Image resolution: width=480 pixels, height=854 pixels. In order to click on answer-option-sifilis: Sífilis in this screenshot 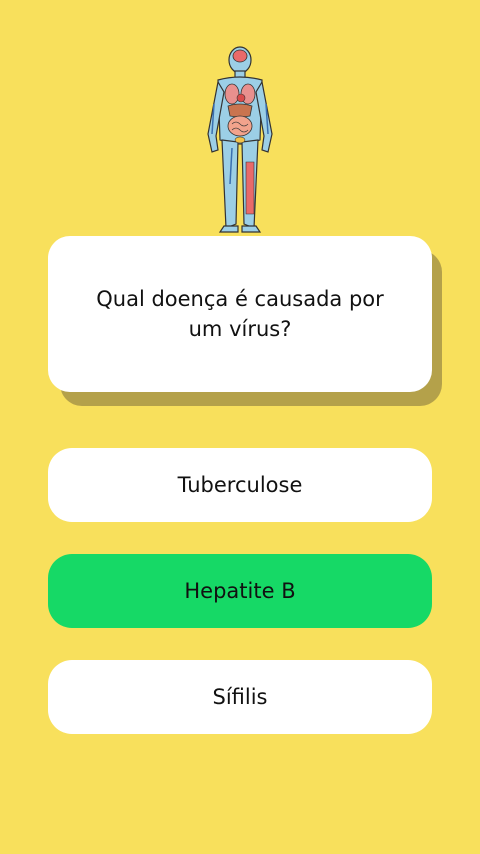, I will do `click(240, 697)`.